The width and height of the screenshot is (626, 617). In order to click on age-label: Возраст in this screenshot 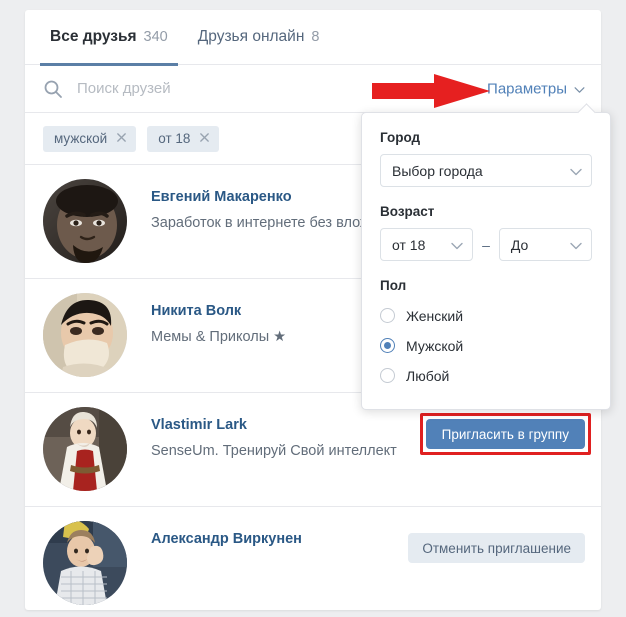, I will do `click(407, 211)`.